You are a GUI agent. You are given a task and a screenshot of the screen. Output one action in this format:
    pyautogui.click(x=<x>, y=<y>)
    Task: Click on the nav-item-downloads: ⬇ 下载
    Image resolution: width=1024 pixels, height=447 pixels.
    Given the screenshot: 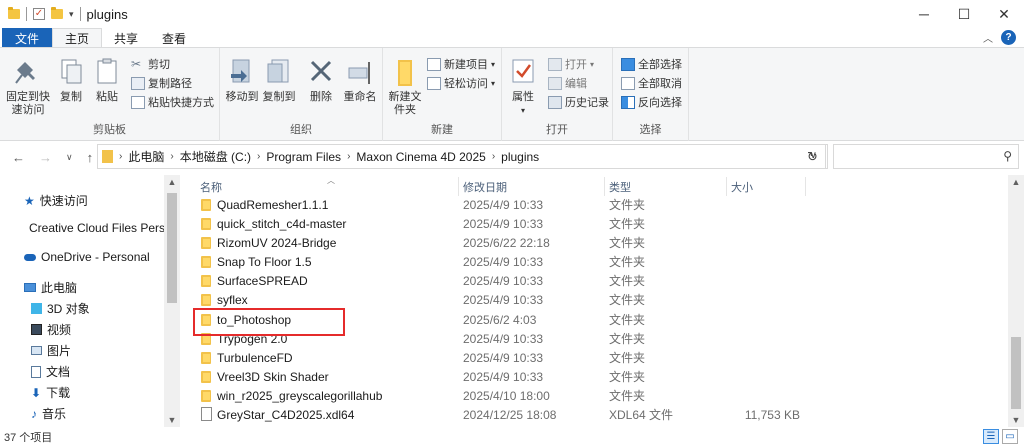 What is the action you would take?
    pyautogui.click(x=50, y=392)
    